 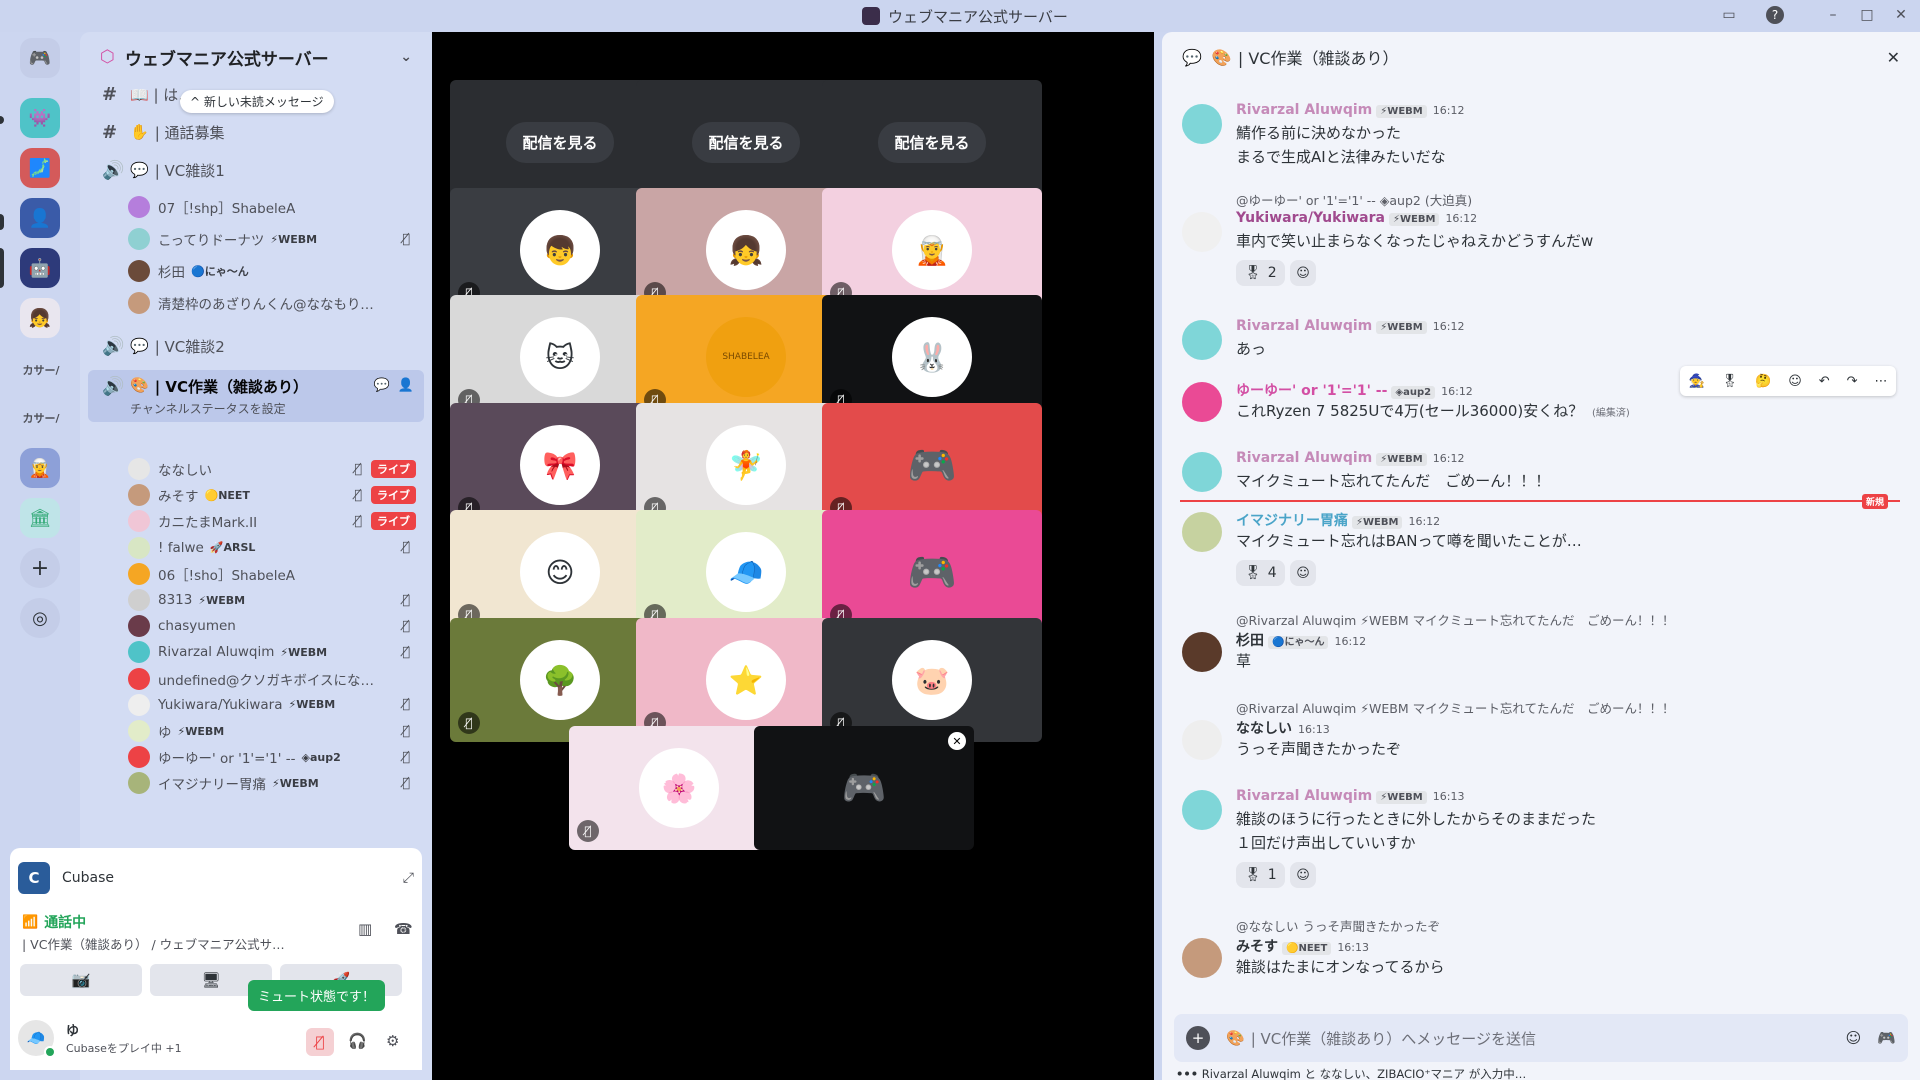 I want to click on minimize-icon: –, so click(x=1833, y=15).